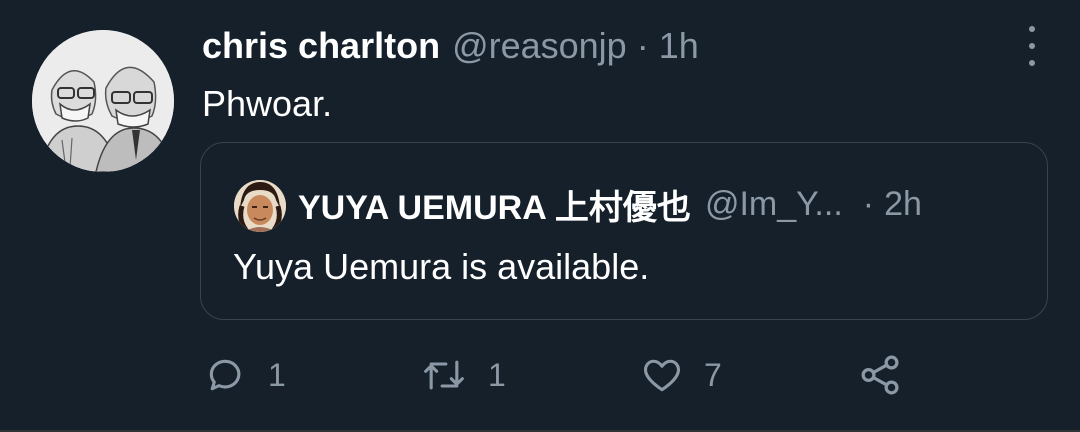 Image resolution: width=1080 pixels, height=432 pixels. Describe the element at coordinates (225, 375) in the screenshot. I see `reply-icon` at that location.